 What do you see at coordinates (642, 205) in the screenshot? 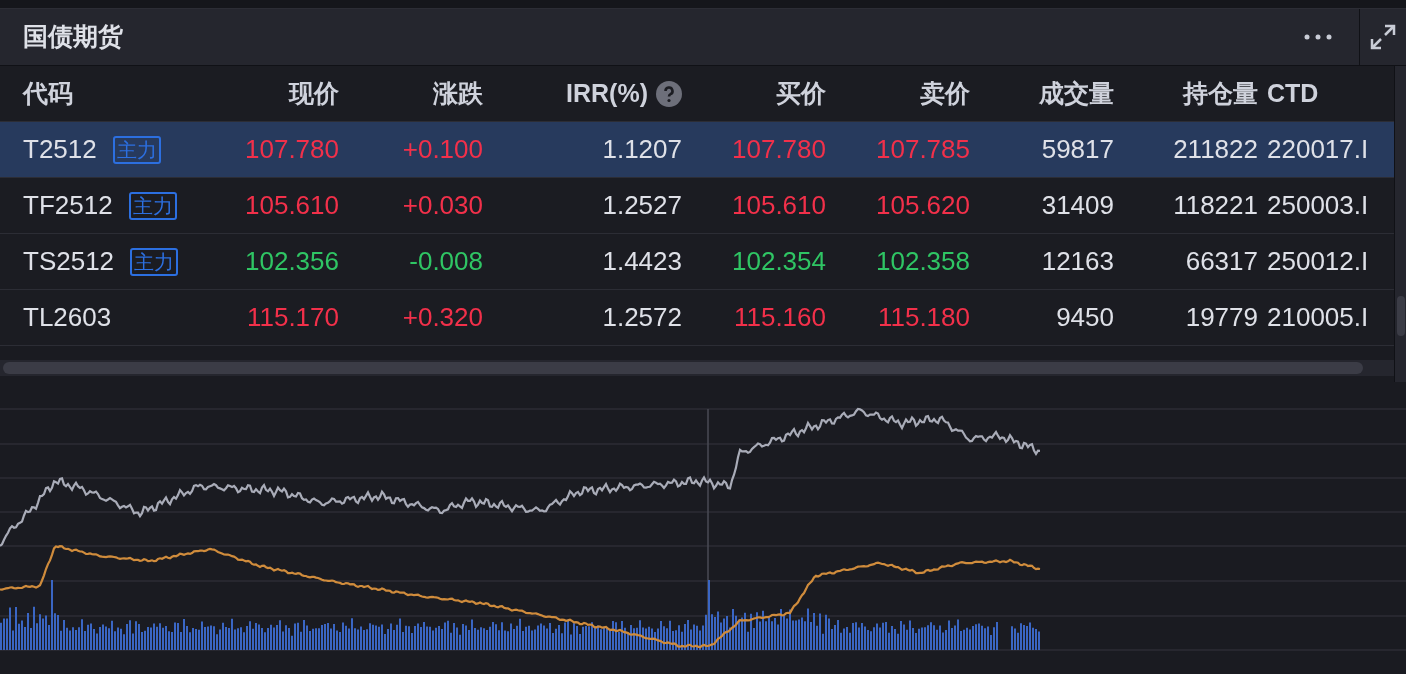
I see `table-cell-text: 1.2527` at bounding box center [642, 205].